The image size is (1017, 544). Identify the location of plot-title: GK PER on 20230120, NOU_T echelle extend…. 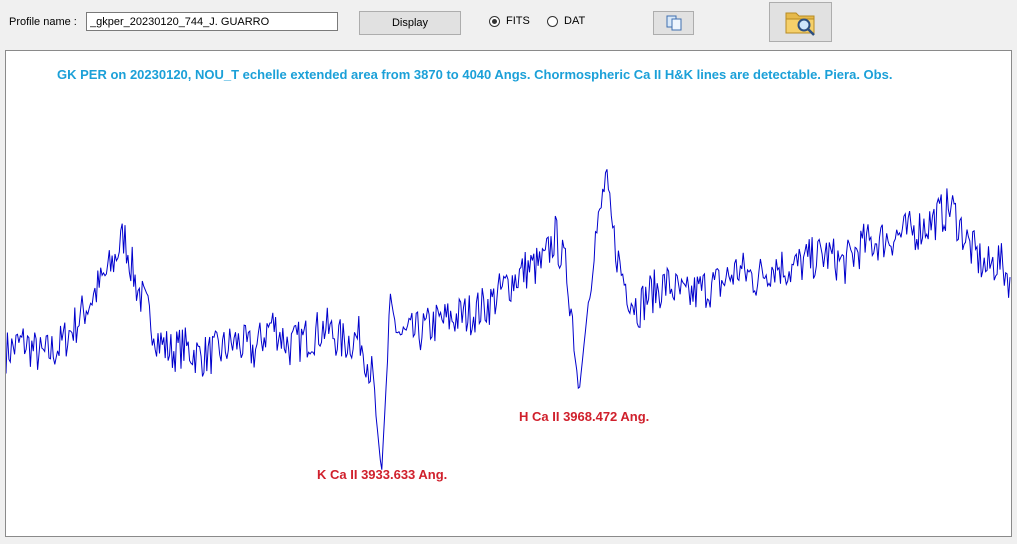
(475, 74).